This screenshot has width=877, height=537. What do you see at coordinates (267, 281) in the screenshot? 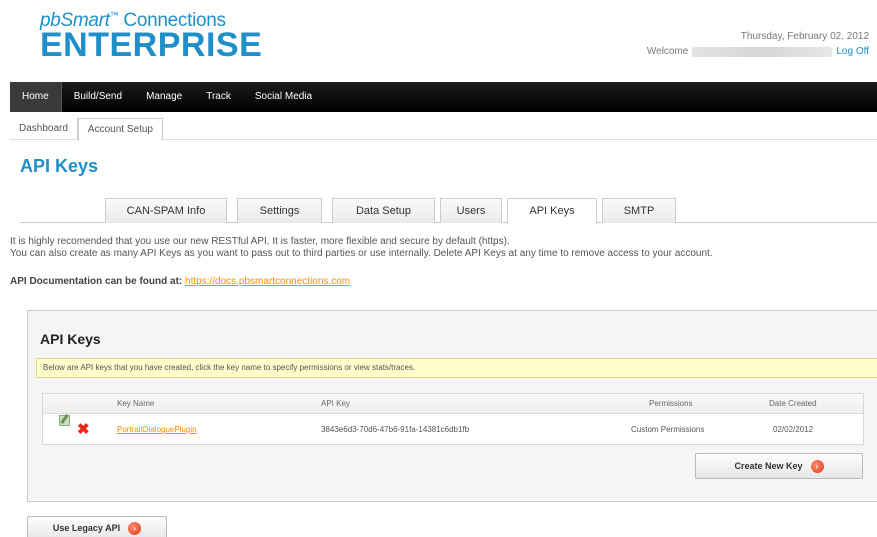
I see `api-doc-link: https://docs.pbsmartconnections.com` at bounding box center [267, 281].